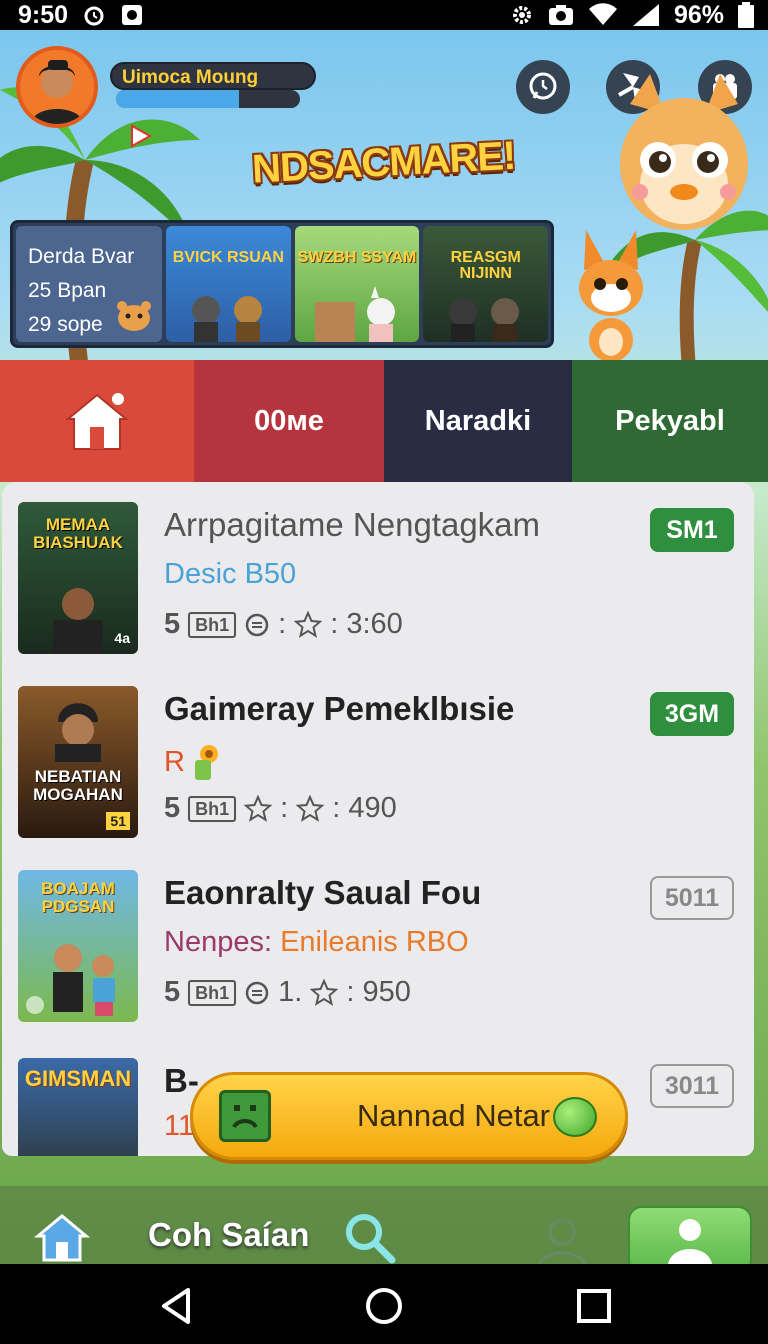 The image size is (768, 1344). What do you see at coordinates (192, 762) in the screenshot?
I see `game-subtitle: R` at bounding box center [192, 762].